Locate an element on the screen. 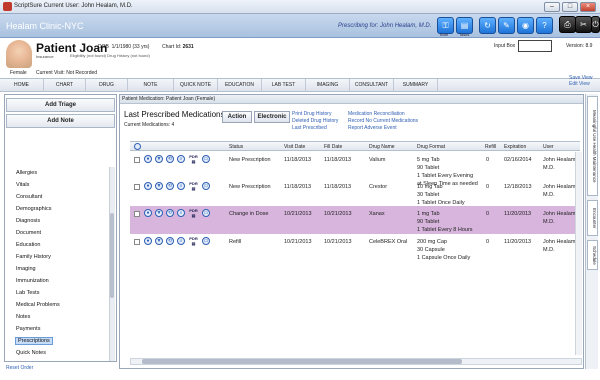 The image size is (600, 380). sidebar-item-allergies: Allergies is located at coordinates (26, 173).